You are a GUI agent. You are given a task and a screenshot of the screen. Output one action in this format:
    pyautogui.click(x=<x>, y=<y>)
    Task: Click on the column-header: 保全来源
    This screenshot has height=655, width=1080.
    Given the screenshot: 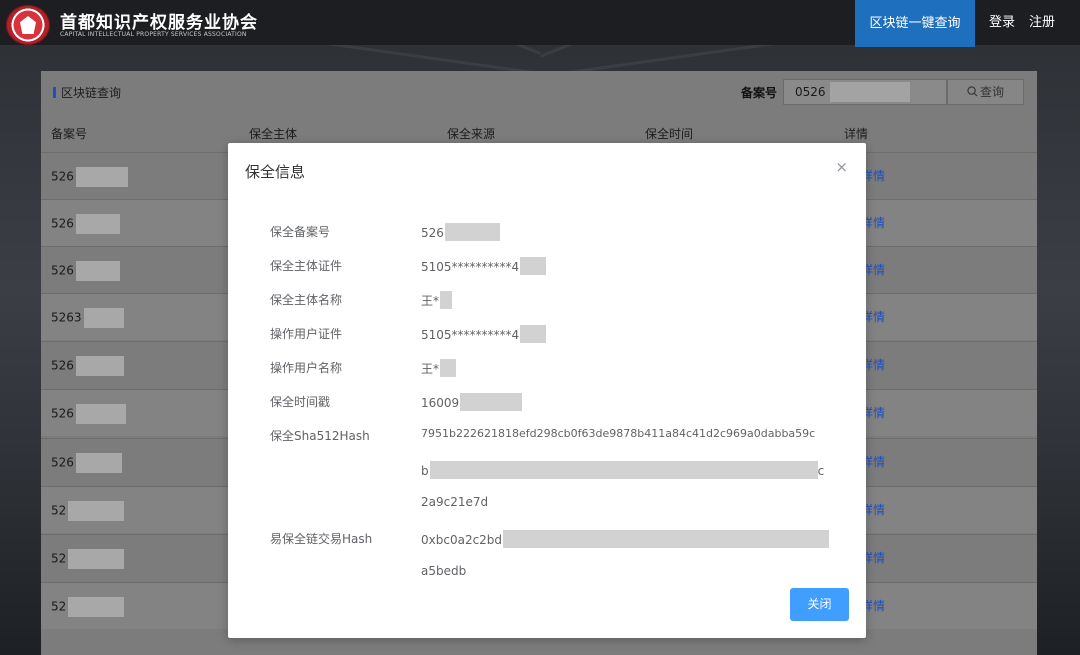 What is the action you would take?
    pyautogui.click(x=471, y=134)
    